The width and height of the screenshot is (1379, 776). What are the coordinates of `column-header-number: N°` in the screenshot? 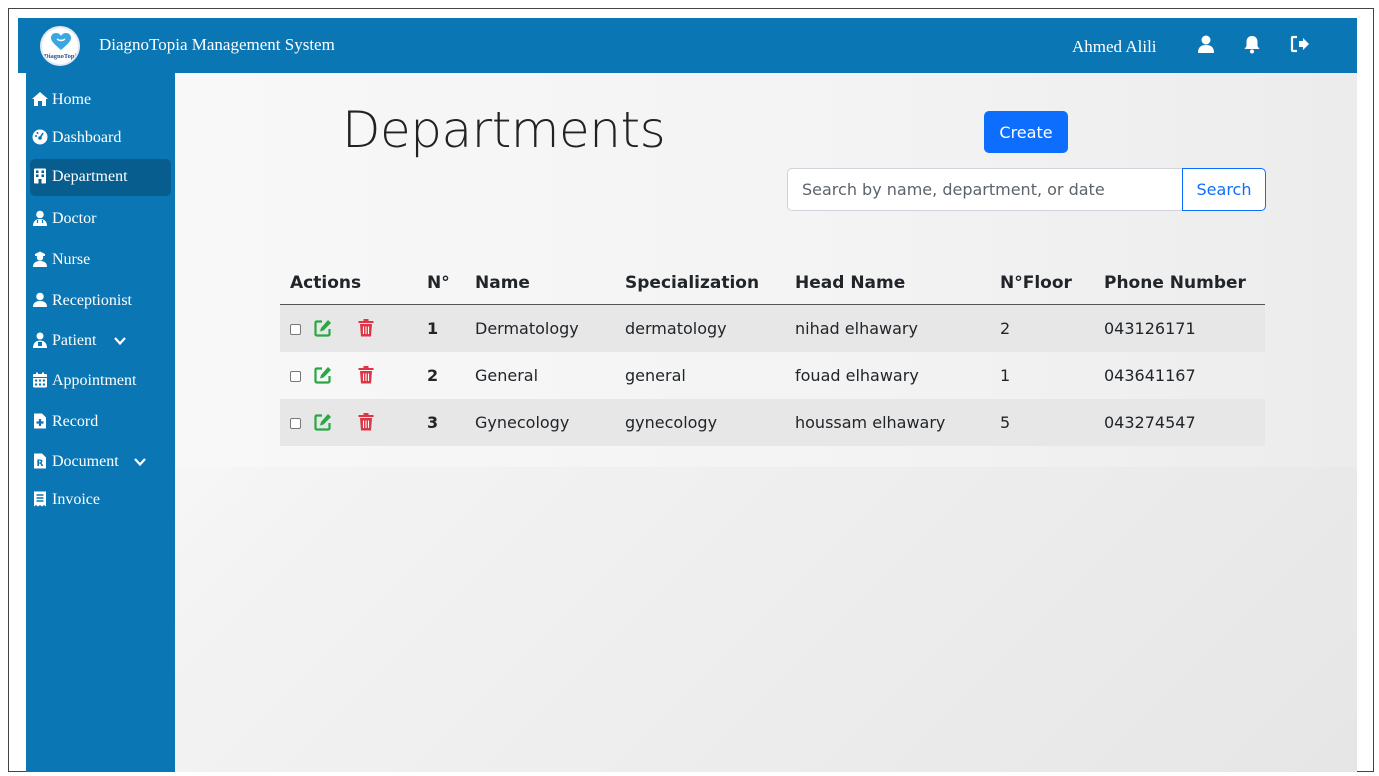 It's located at (441, 283).